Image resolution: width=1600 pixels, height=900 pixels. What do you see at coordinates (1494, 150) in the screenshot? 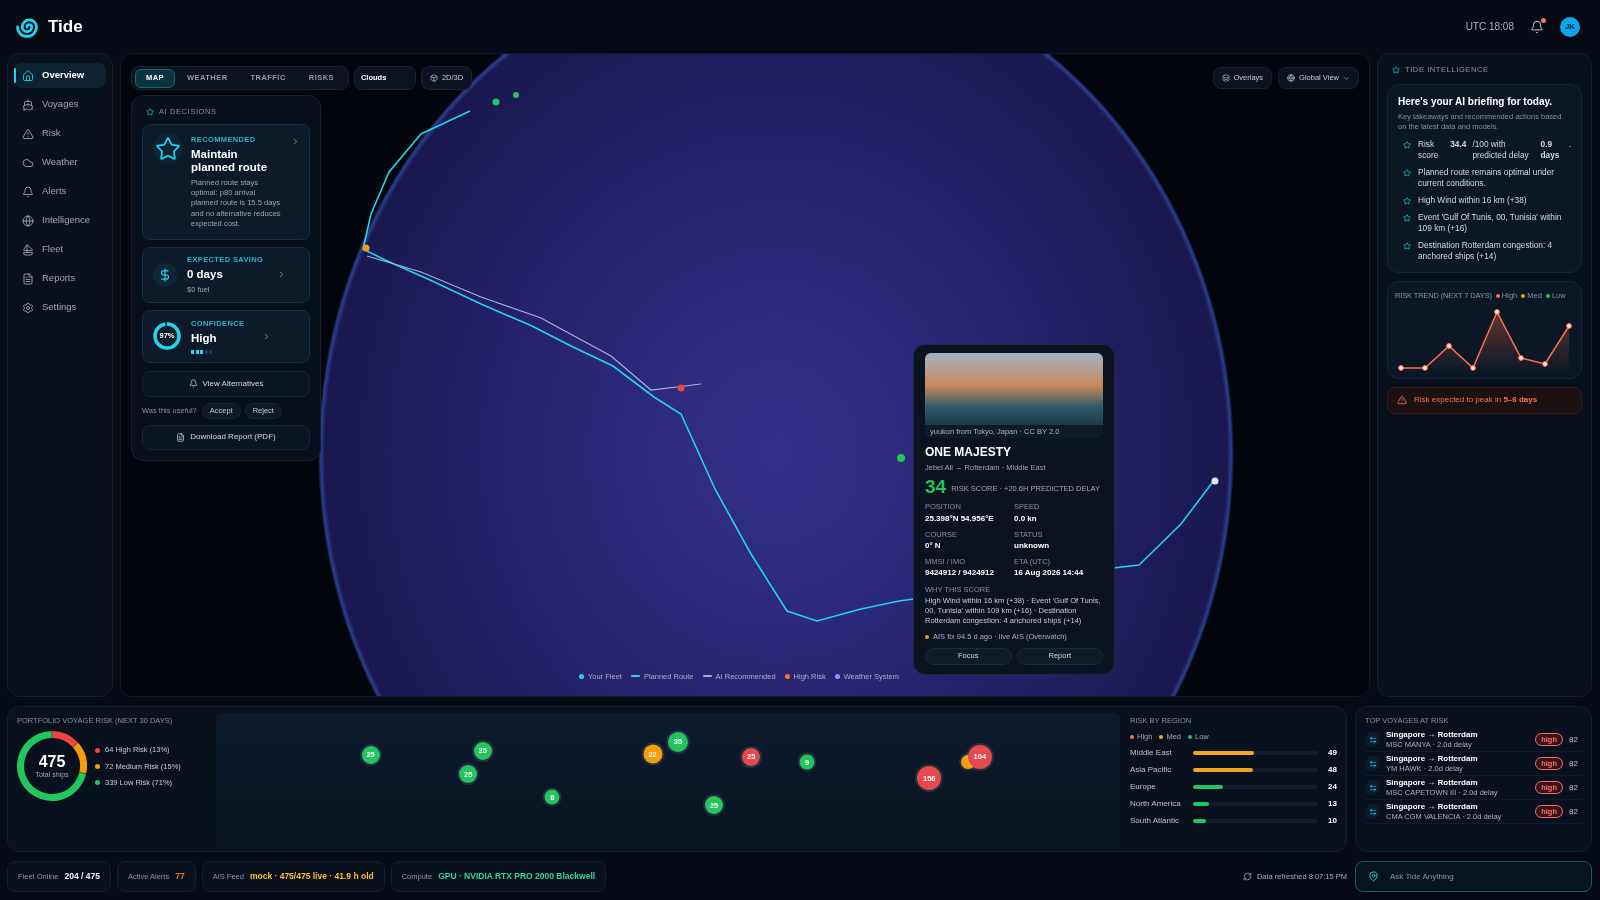
I see `briefing-item: Risk score 34.4 /100 with predicted delay 0.9 days.` at bounding box center [1494, 150].